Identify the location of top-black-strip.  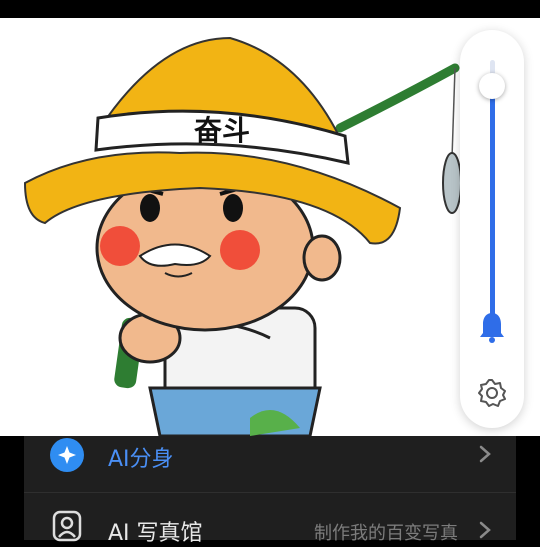
(270, 9).